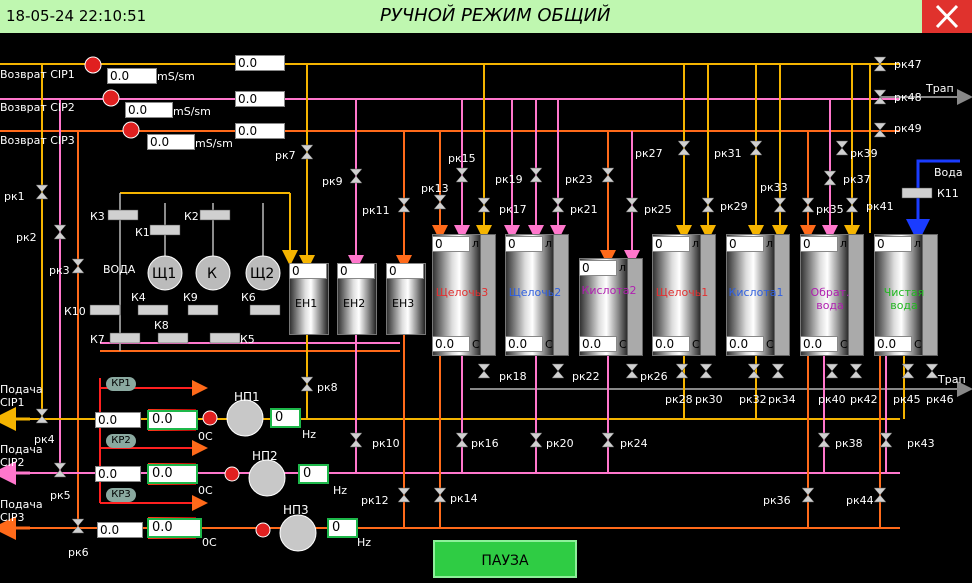 This screenshot has width=972, height=583. Describe the element at coordinates (830, 209) in the screenshot. I see `valve-rk35: рк35` at that location.